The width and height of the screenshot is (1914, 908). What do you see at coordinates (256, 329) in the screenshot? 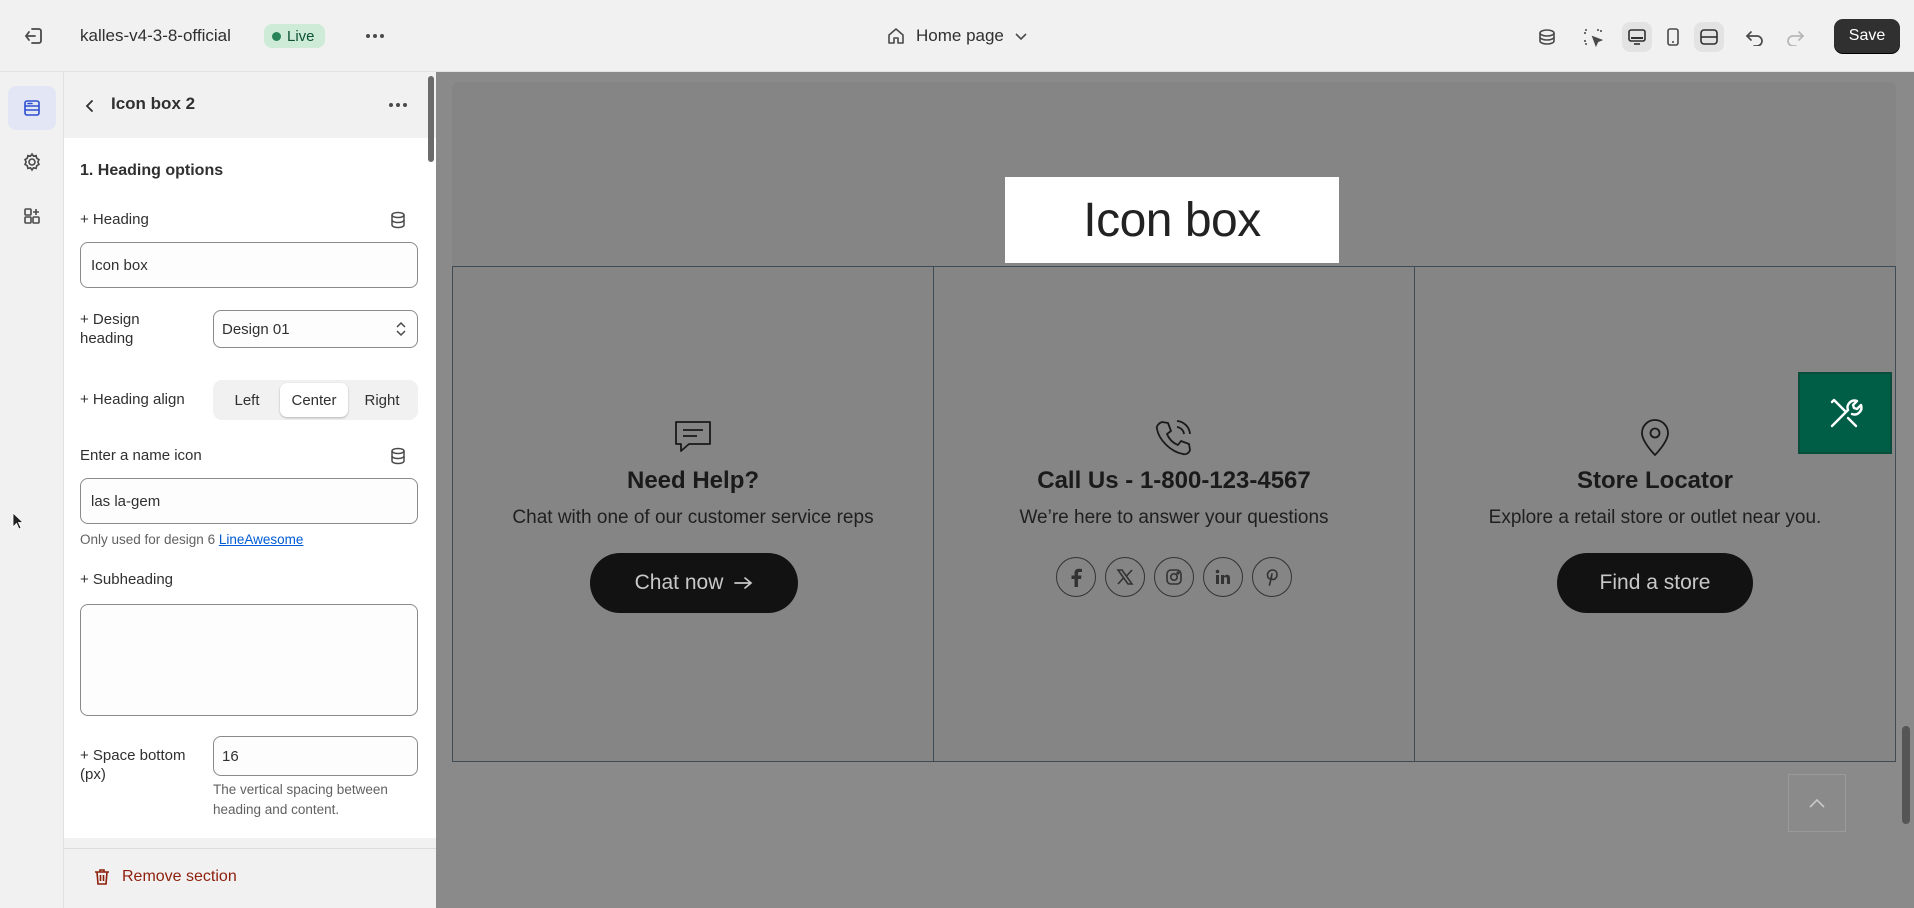
I see `design-heading-value: Design 01` at bounding box center [256, 329].